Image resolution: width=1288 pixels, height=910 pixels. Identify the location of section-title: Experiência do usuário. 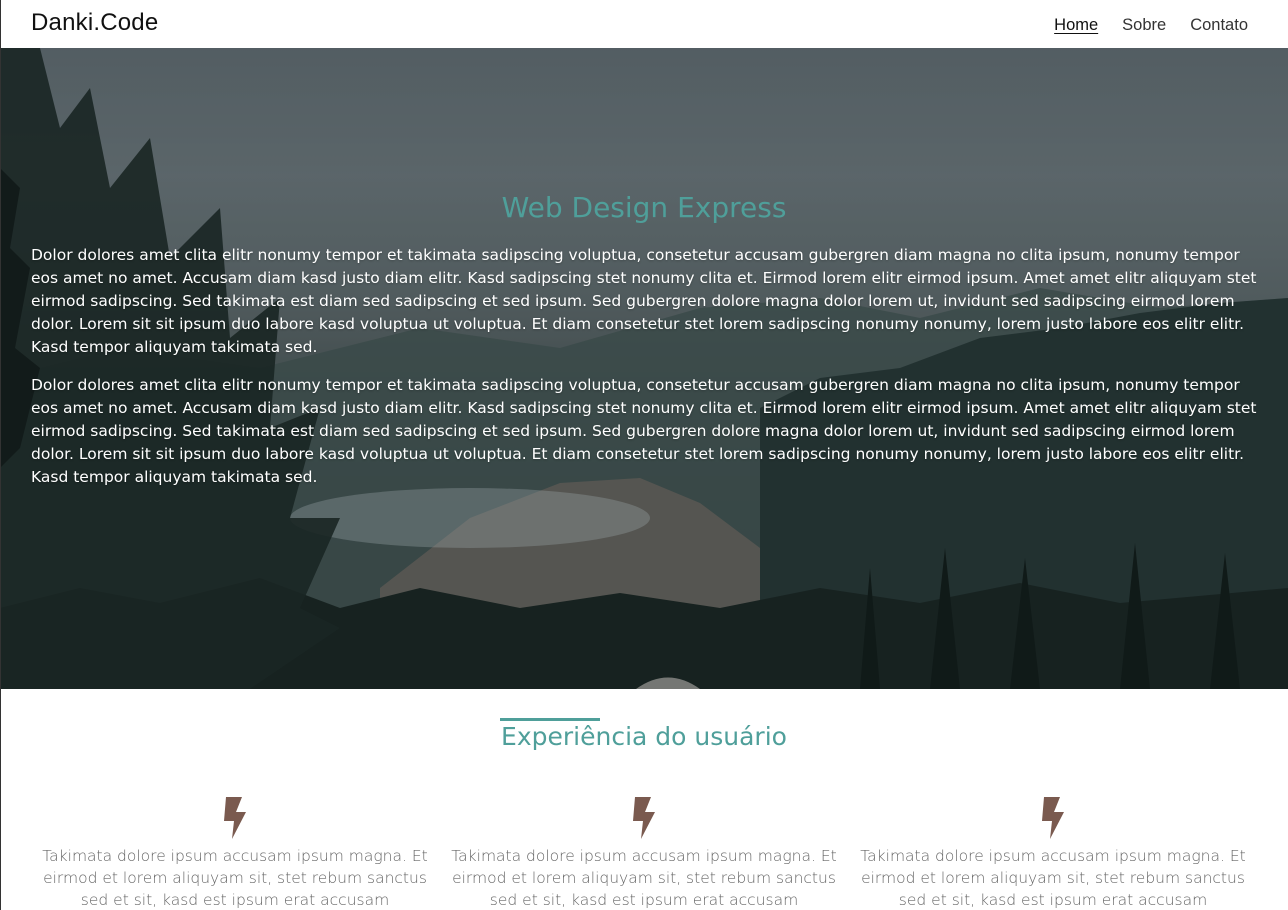
(644, 736).